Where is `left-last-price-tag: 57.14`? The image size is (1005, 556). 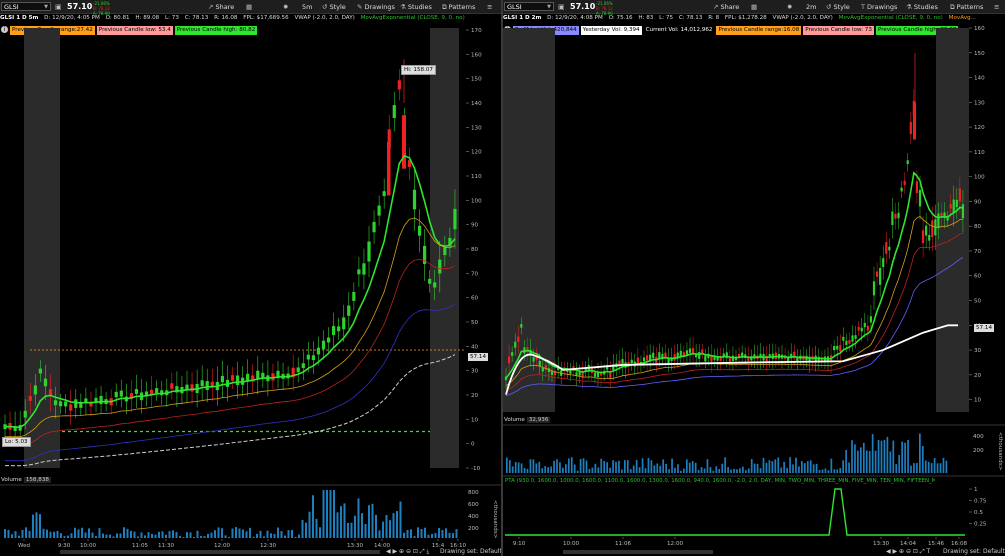
left-last-price-tag: 57.14 is located at coordinates (478, 357).